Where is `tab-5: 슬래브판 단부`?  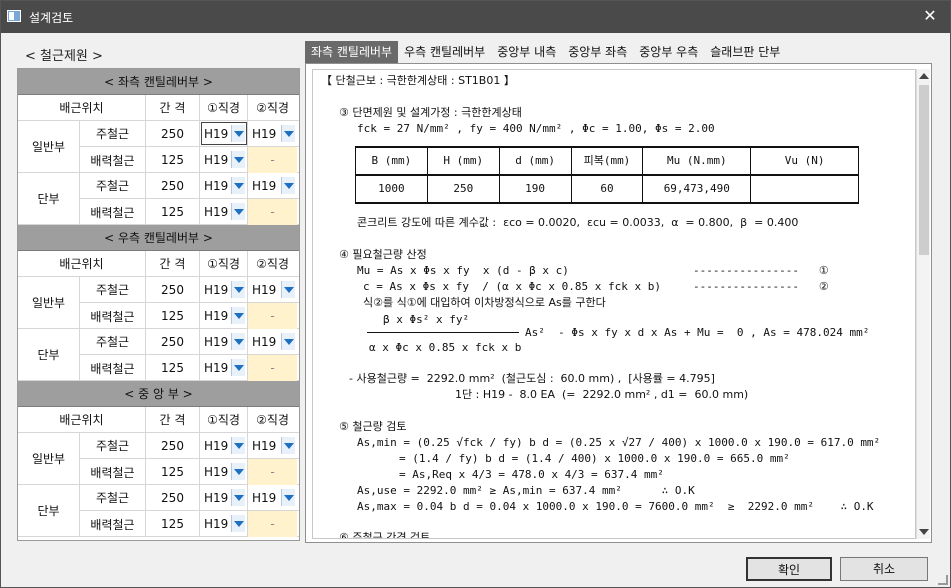 tab-5: 슬래브판 단부 is located at coordinates (745, 52).